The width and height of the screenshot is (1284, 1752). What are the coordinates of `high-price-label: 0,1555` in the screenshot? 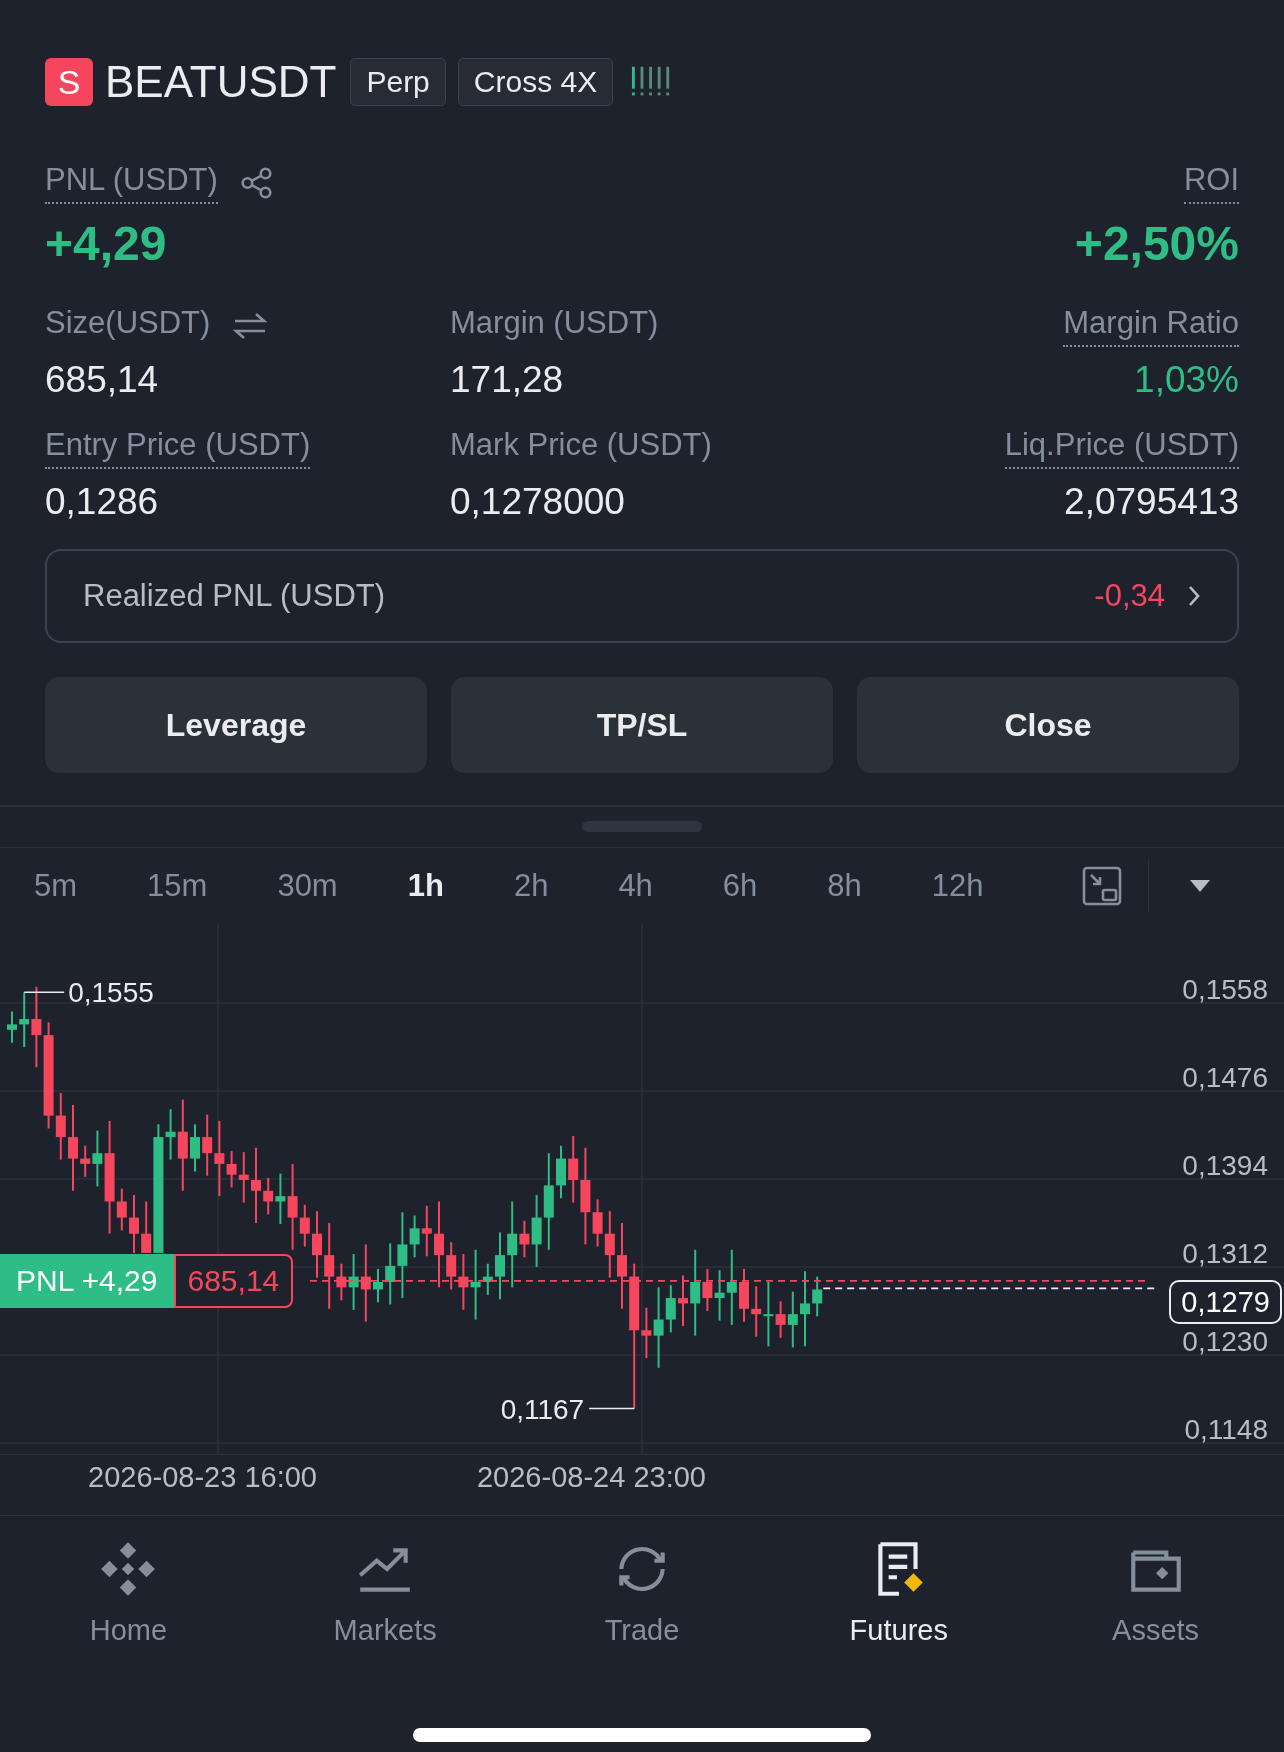 It's located at (111, 993).